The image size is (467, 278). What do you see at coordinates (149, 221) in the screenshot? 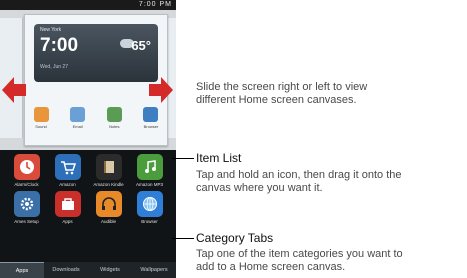
I see `app-label: Browser` at bounding box center [149, 221].